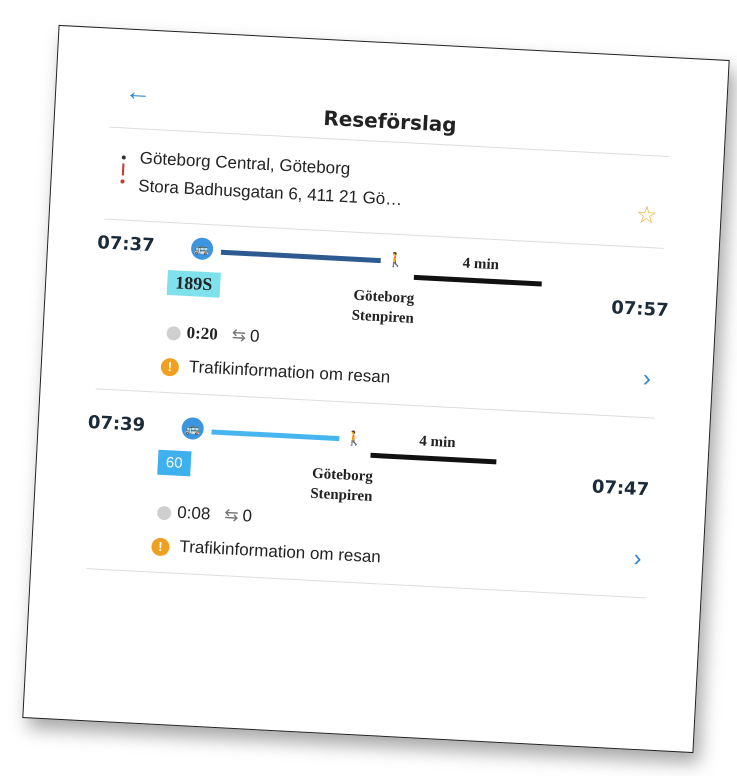 The image size is (737, 776). I want to click on arrival-time: 07:47, so click(620, 488).